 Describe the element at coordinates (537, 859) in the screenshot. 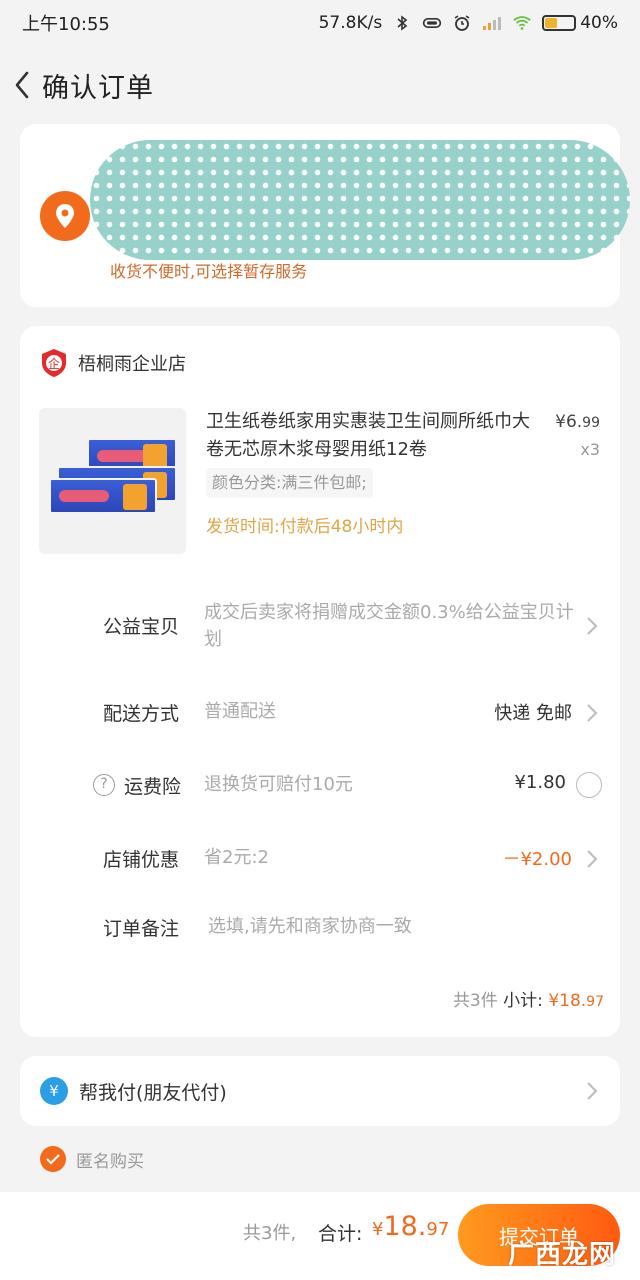

I see `discount-value: －¥2.00` at that location.